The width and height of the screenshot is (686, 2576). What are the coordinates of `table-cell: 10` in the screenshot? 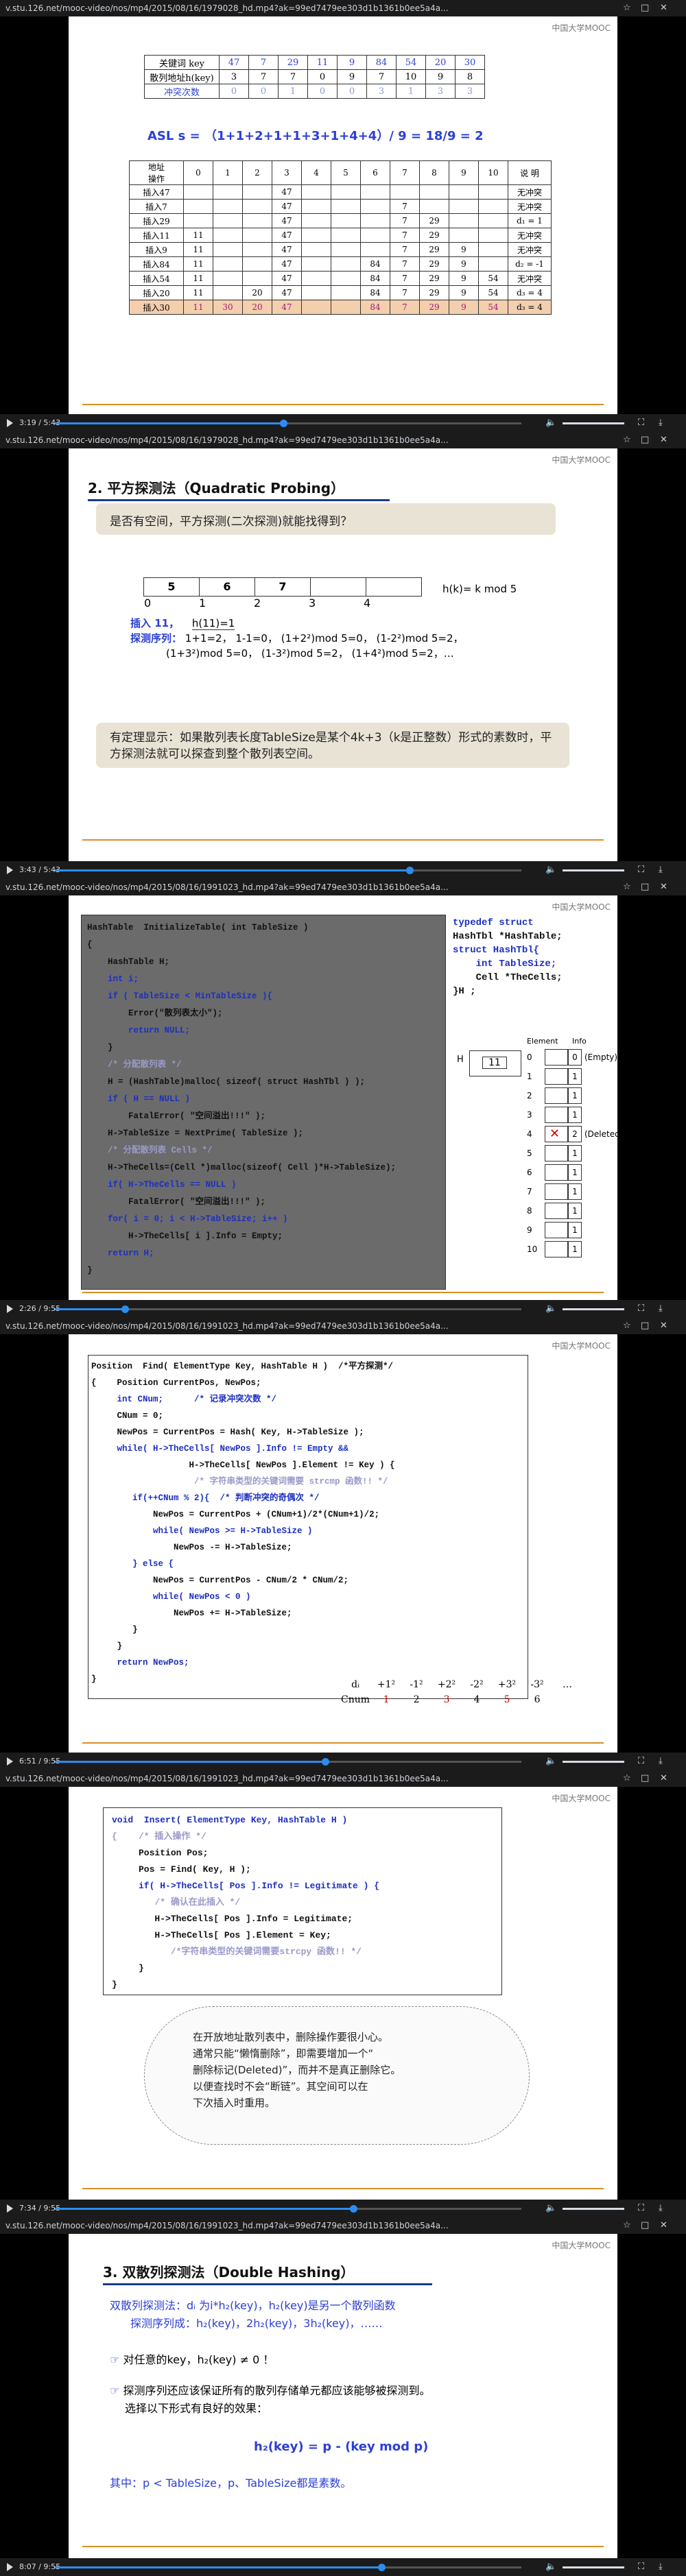 It's located at (411, 77).